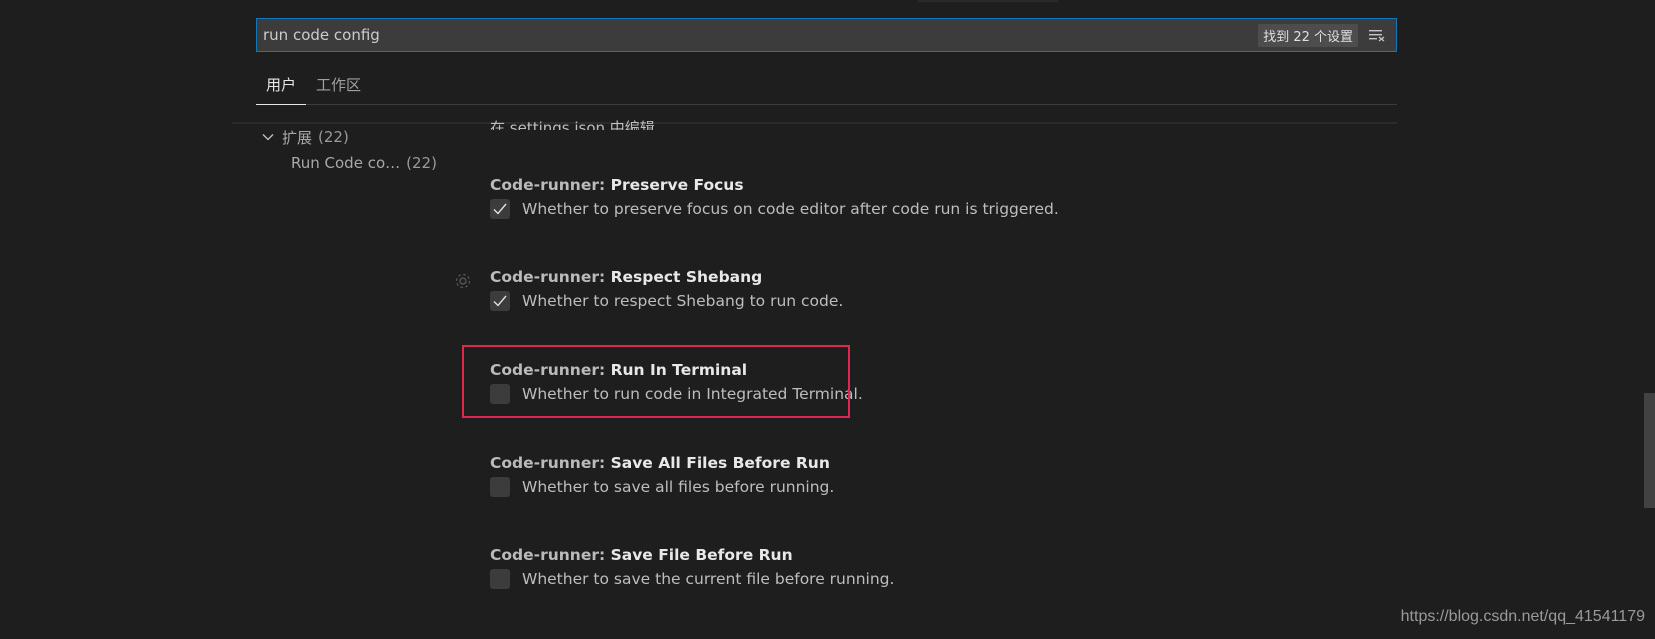  What do you see at coordinates (463, 281) in the screenshot?
I see `gear-icon` at bounding box center [463, 281].